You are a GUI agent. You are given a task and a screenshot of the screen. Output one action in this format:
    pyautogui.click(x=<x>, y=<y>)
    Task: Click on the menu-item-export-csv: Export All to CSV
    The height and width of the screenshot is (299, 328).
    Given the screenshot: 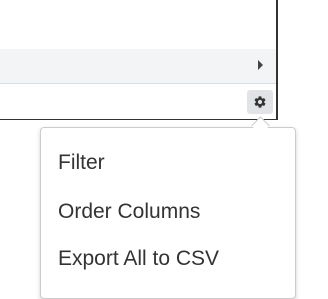 What is the action you would take?
    pyautogui.click(x=138, y=258)
    